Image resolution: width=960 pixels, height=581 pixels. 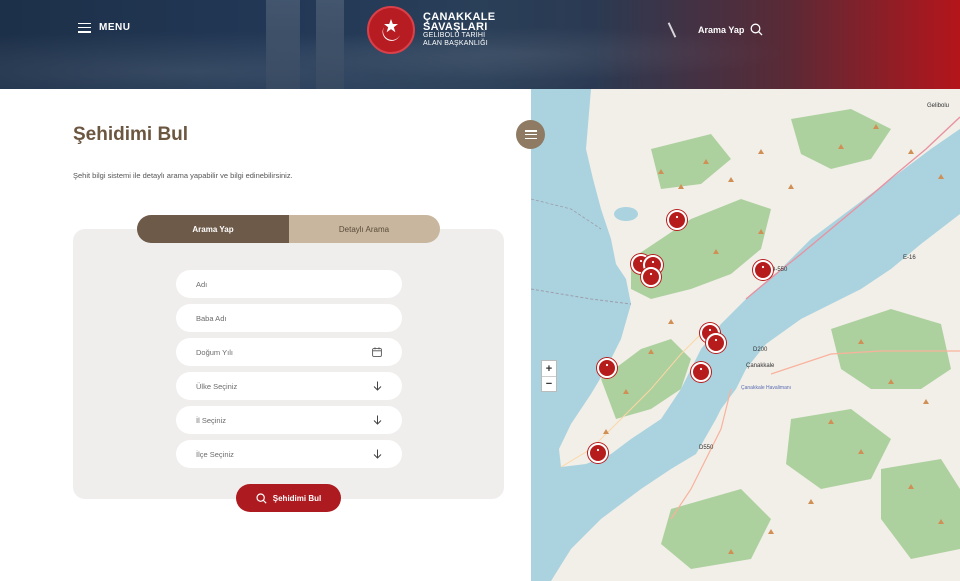 What do you see at coordinates (217, 386) in the screenshot?
I see `country-placeholder: Ülke Seçiniz` at bounding box center [217, 386].